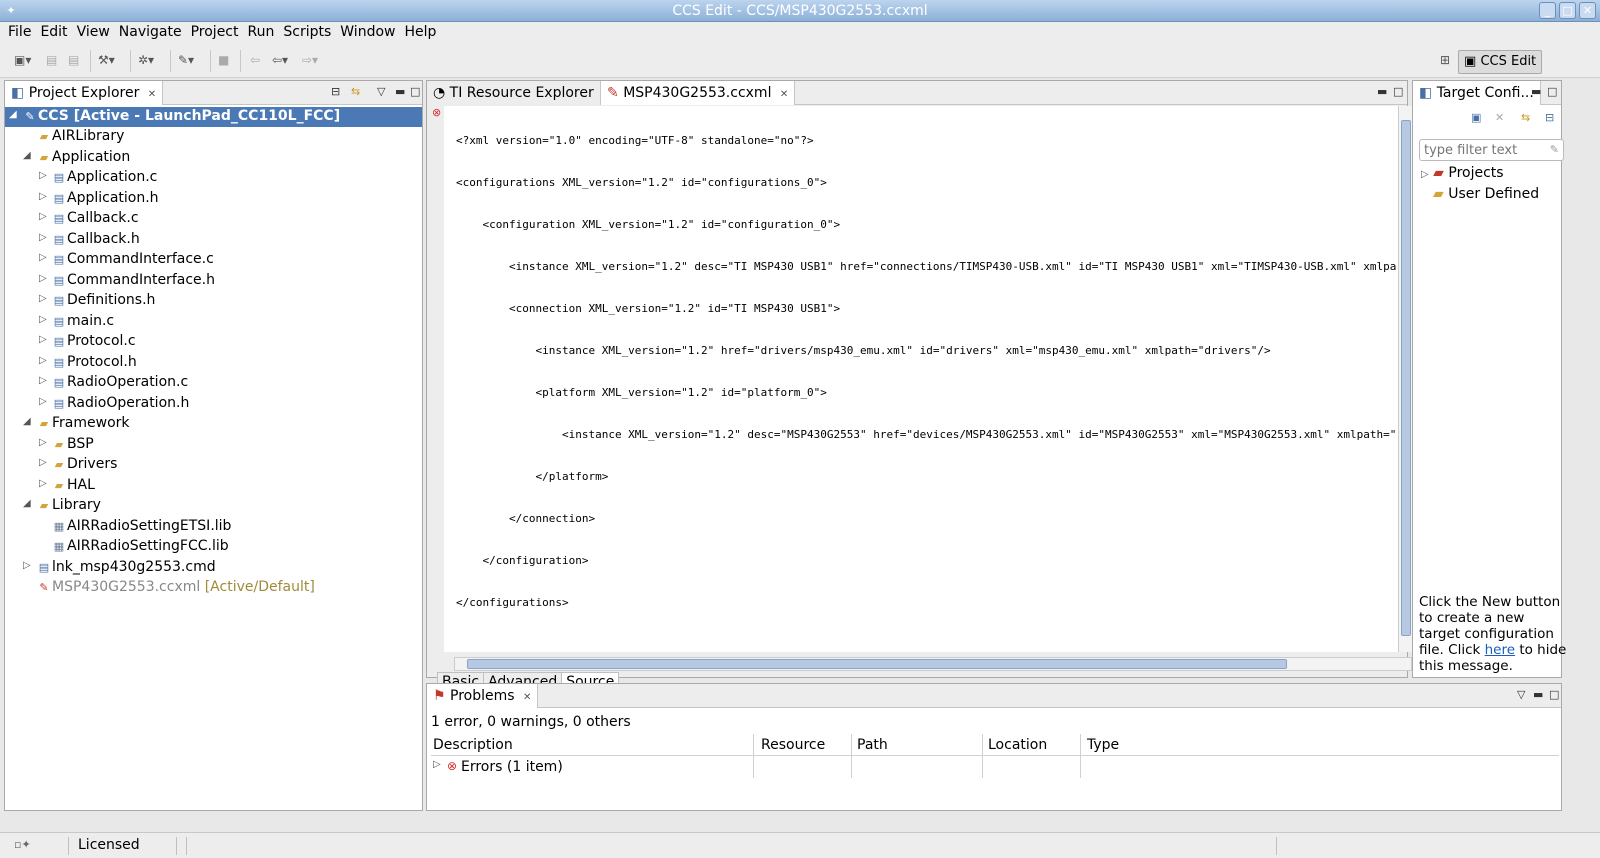 The image size is (1600, 858). What do you see at coordinates (19, 33) in the screenshot?
I see `menu-file: File` at bounding box center [19, 33].